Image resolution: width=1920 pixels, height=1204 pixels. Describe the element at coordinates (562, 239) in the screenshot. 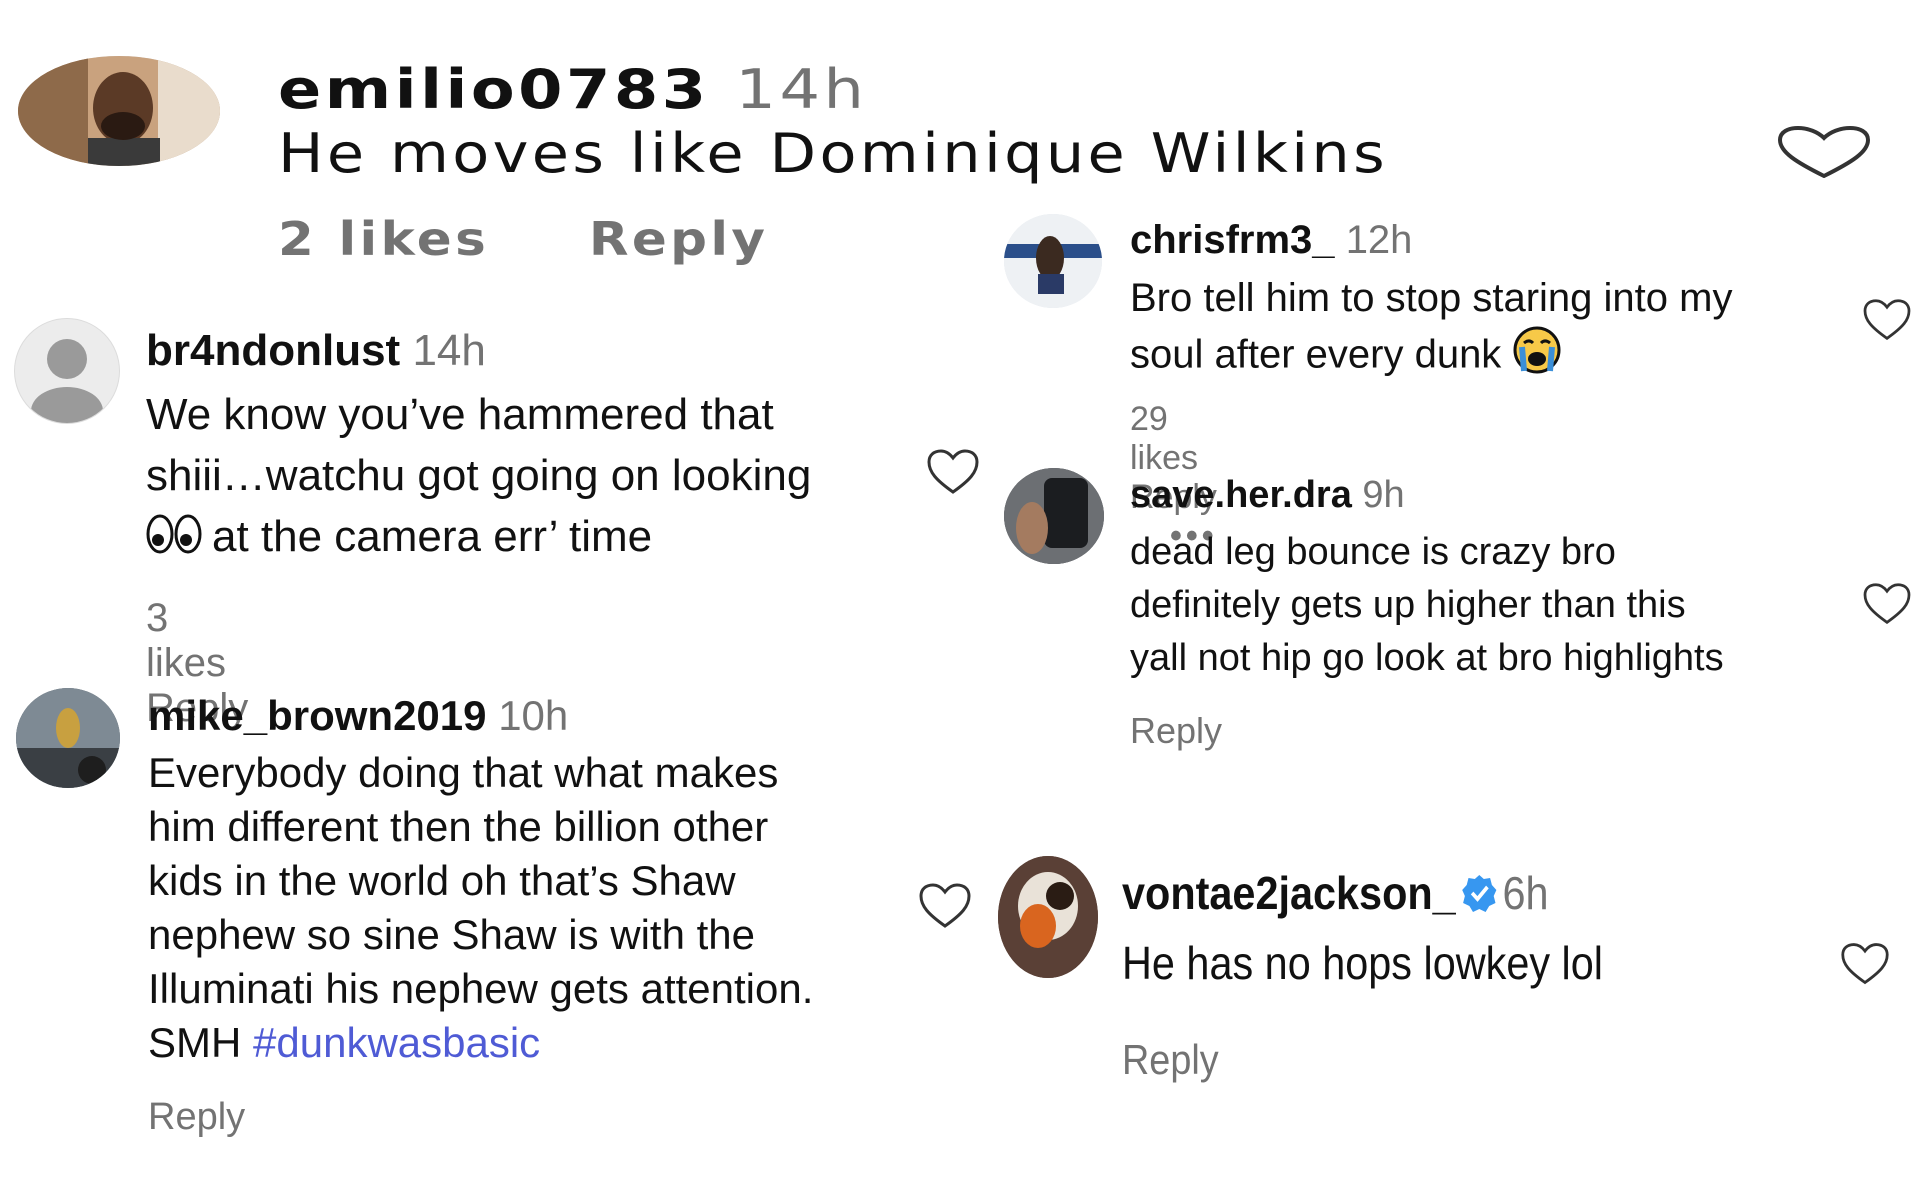

I see `comment-actions: 2 likes Reply` at that location.